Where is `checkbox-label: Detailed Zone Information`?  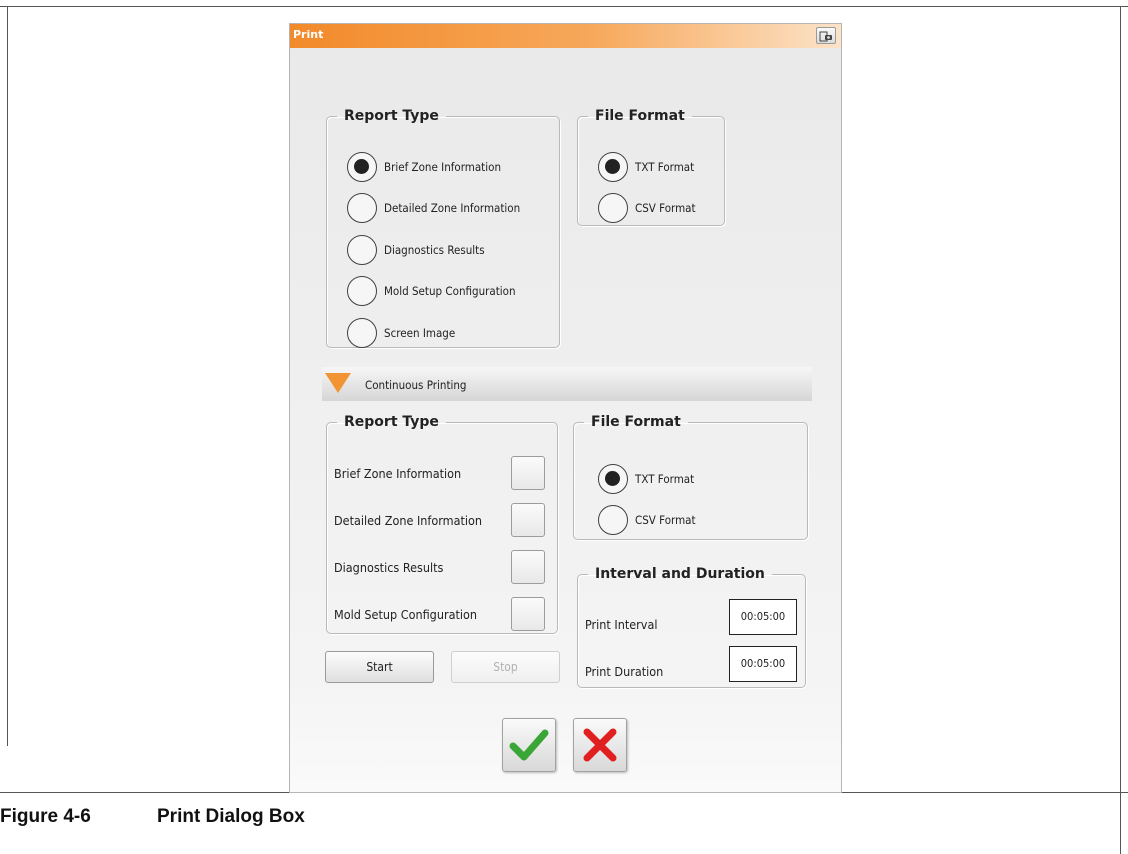 checkbox-label: Detailed Zone Information is located at coordinates (408, 520).